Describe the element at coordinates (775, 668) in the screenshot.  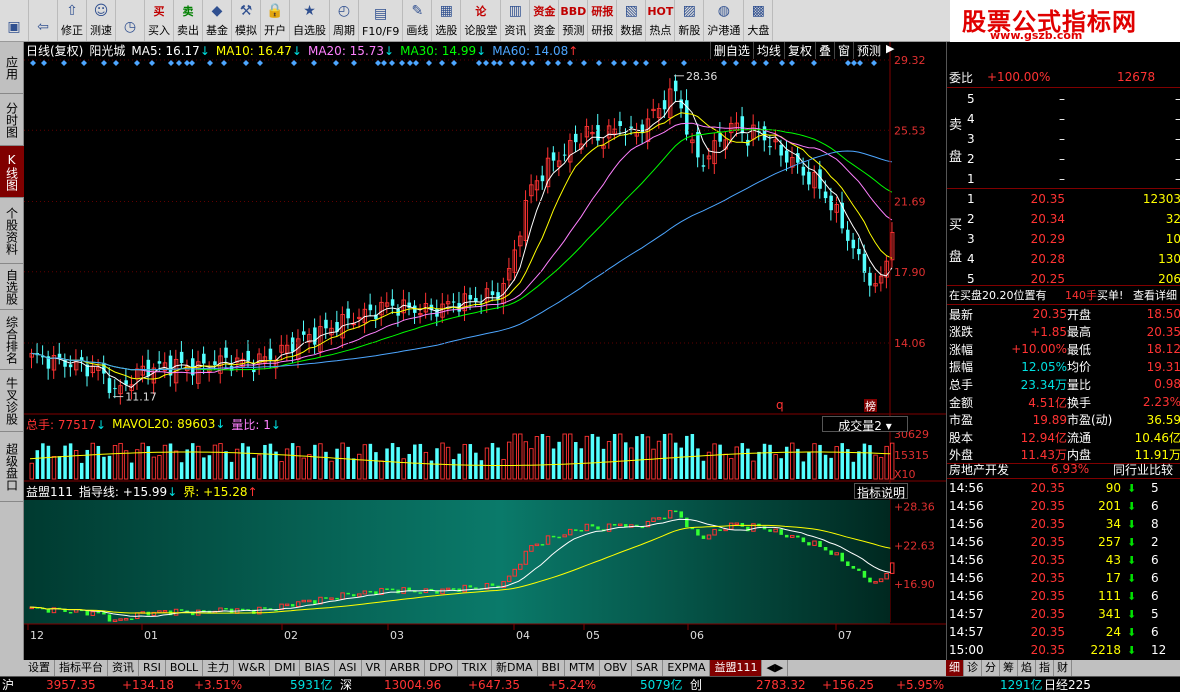
I see `tab-scroll-icon: ◀▶` at that location.